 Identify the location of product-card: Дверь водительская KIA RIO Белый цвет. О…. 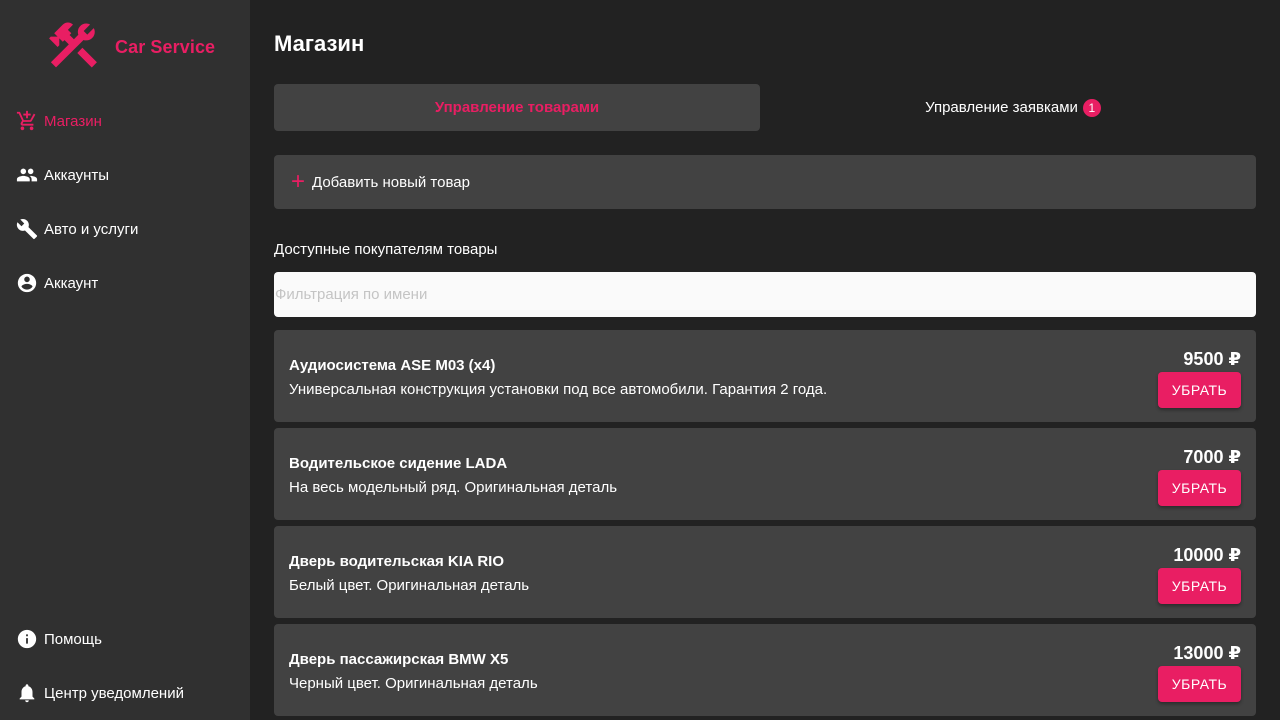
(765, 572).